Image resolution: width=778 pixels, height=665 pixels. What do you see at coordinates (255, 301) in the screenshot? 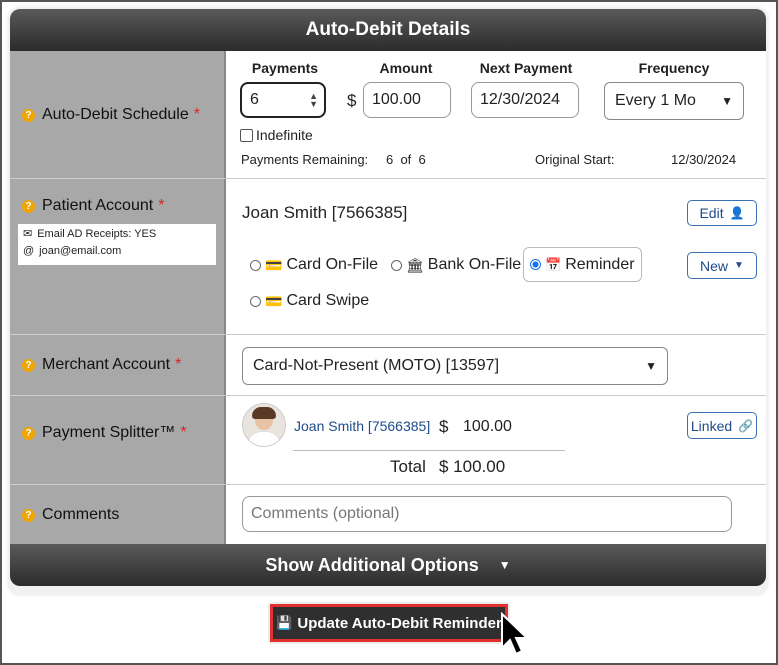
I see `card-swipe-radio` at bounding box center [255, 301].